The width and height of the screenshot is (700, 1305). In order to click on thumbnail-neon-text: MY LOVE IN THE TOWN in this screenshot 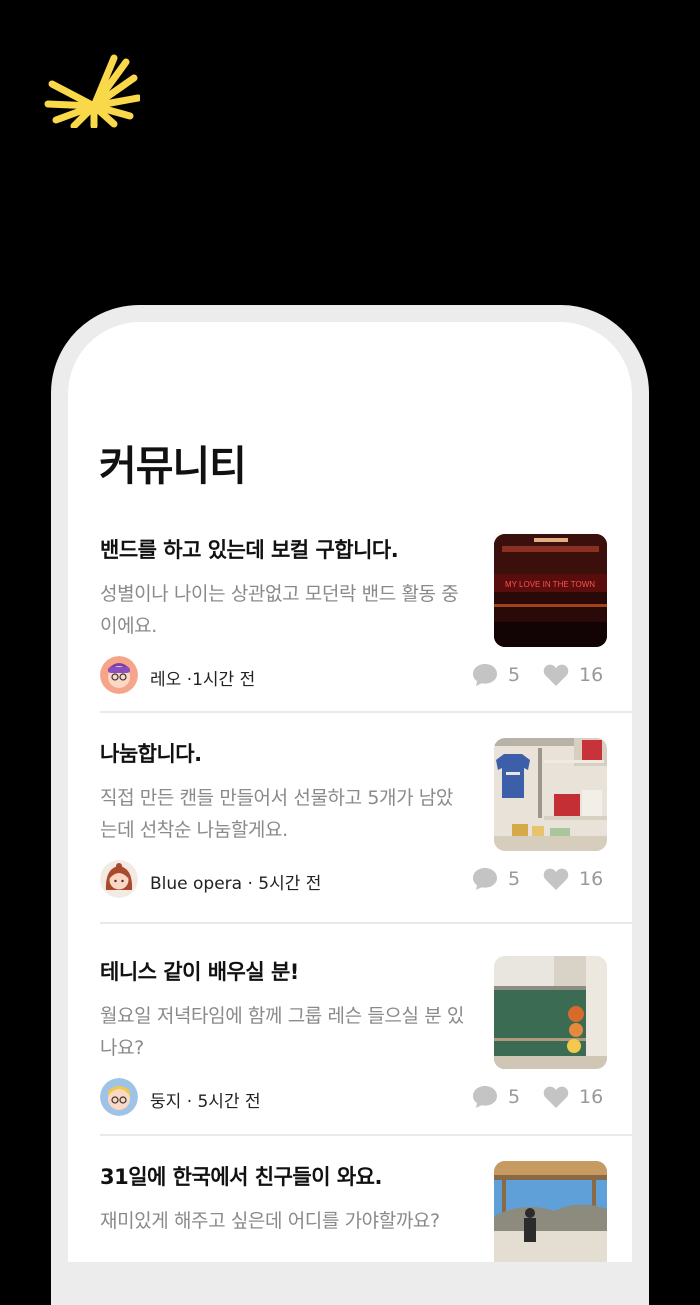, I will do `click(550, 584)`.